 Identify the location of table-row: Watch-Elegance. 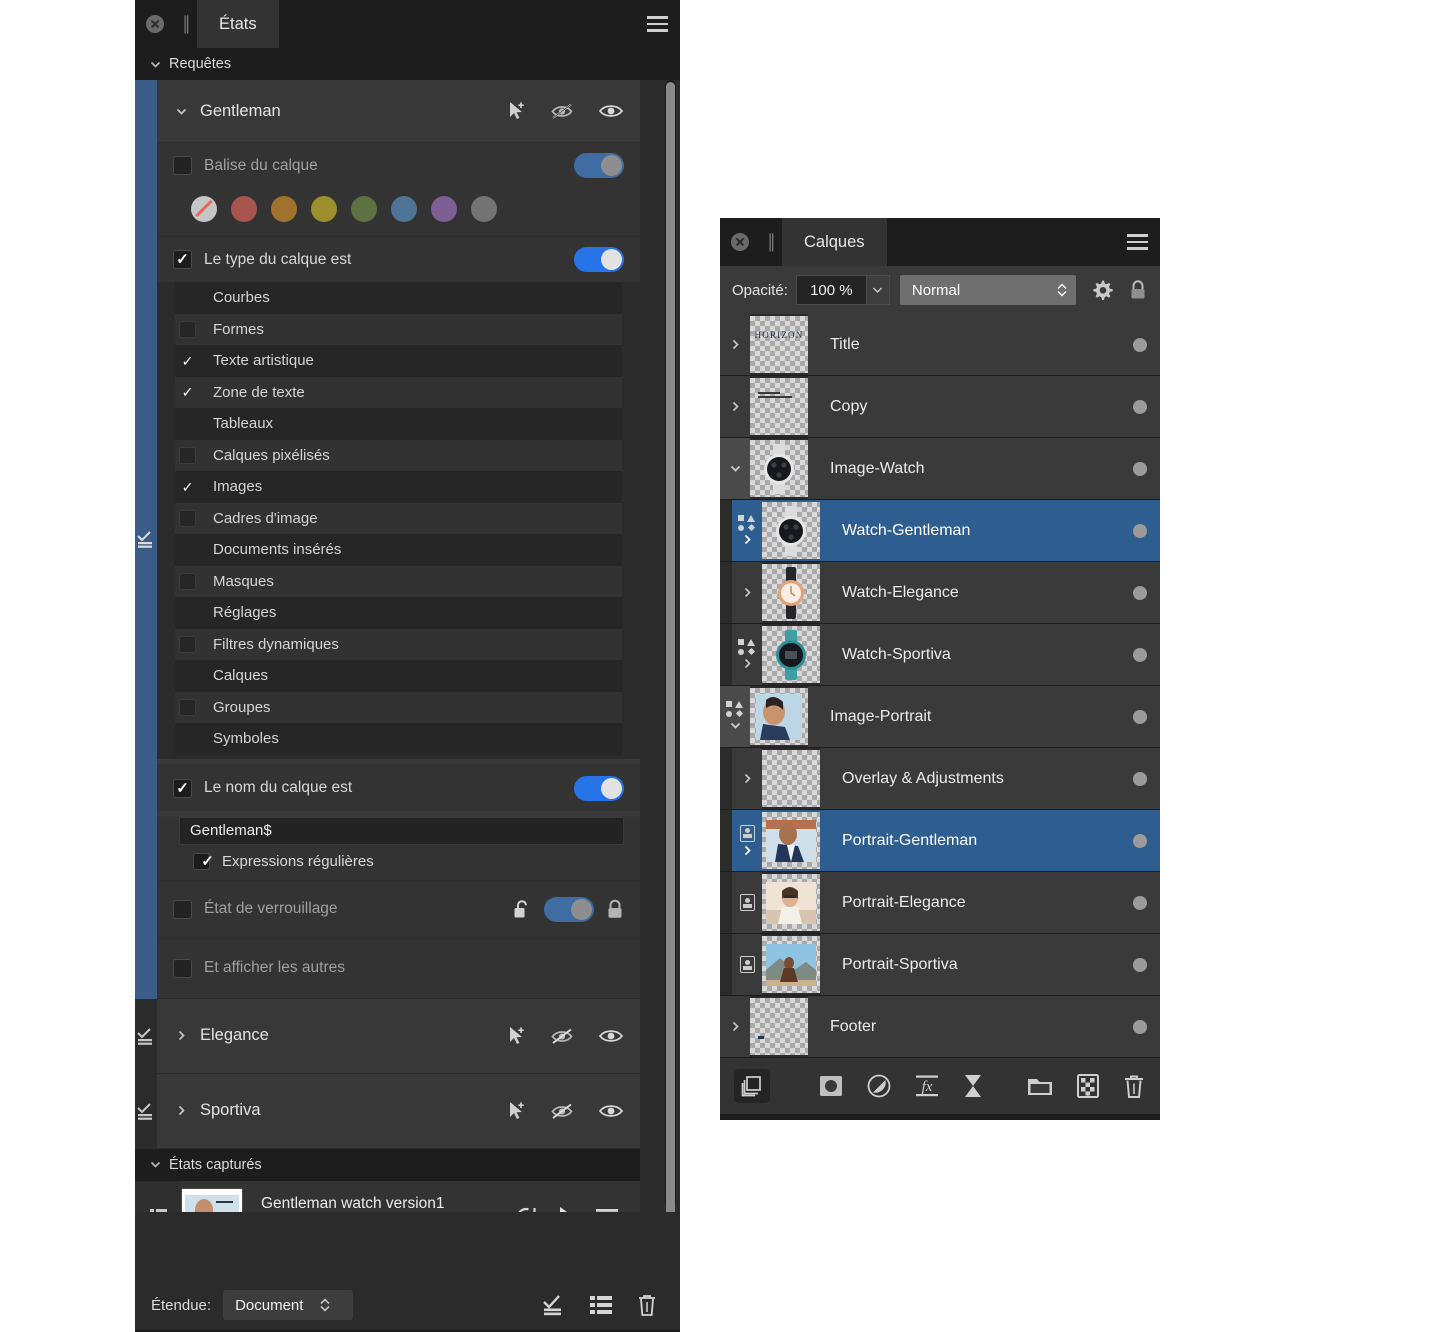
(940, 593).